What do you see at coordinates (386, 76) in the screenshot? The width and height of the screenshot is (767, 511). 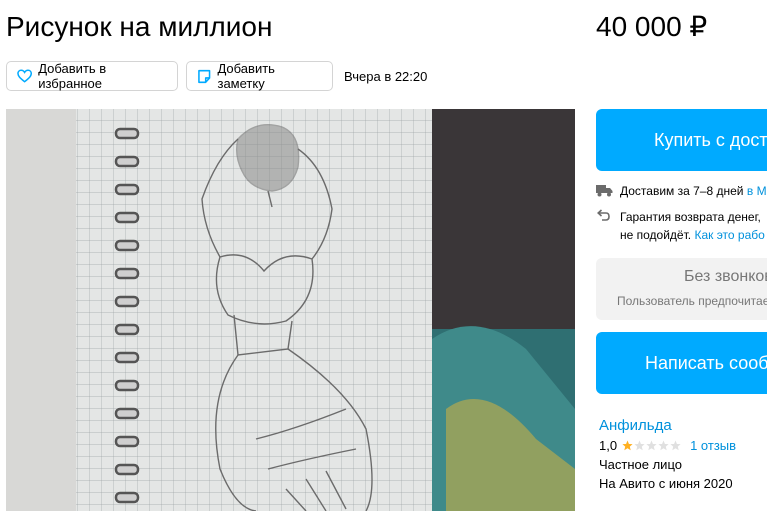 I see `posted-date: Вчера в 22:20` at bounding box center [386, 76].